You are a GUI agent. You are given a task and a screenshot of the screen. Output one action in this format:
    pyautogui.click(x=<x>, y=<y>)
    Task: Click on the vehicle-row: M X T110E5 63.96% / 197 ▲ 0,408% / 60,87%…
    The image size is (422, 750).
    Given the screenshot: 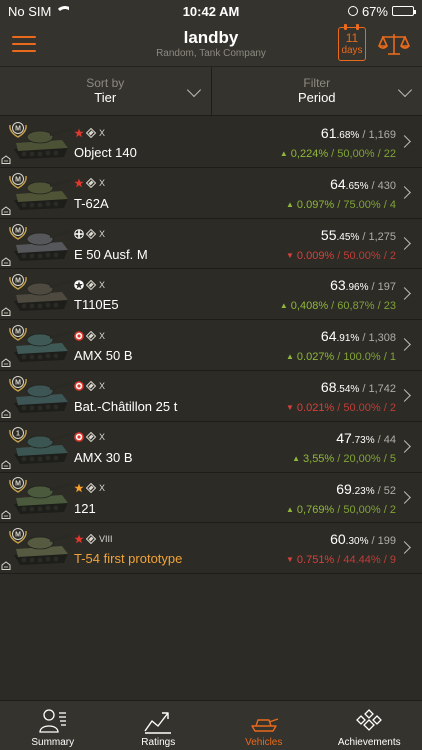 What is the action you would take?
    pyautogui.click(x=211, y=295)
    